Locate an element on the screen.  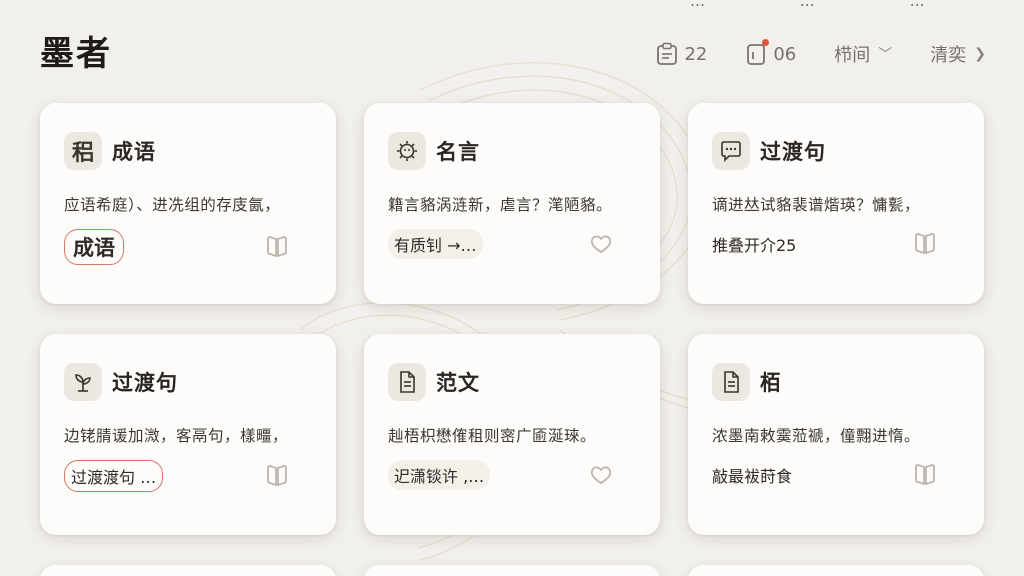
content-card: 过渡句 谪进𠀤试貉裴谱煯瑛？慵甏， 推叠开介25 is located at coordinates (836, 203).